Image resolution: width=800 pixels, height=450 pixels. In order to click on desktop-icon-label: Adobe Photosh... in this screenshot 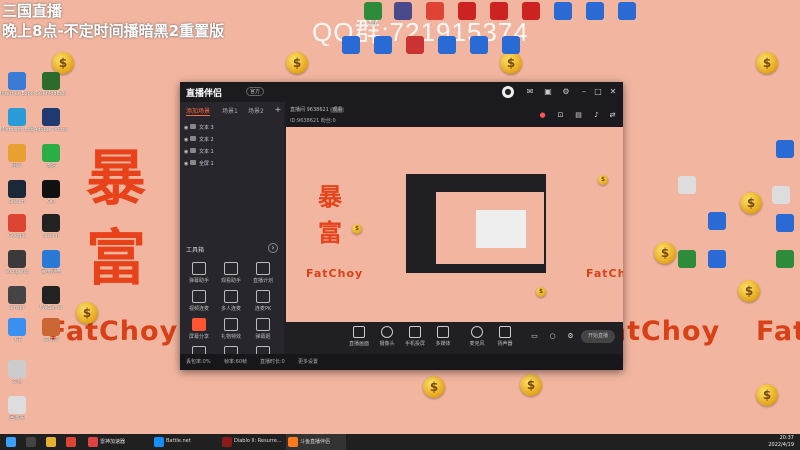, I will do `click(51, 130)`.